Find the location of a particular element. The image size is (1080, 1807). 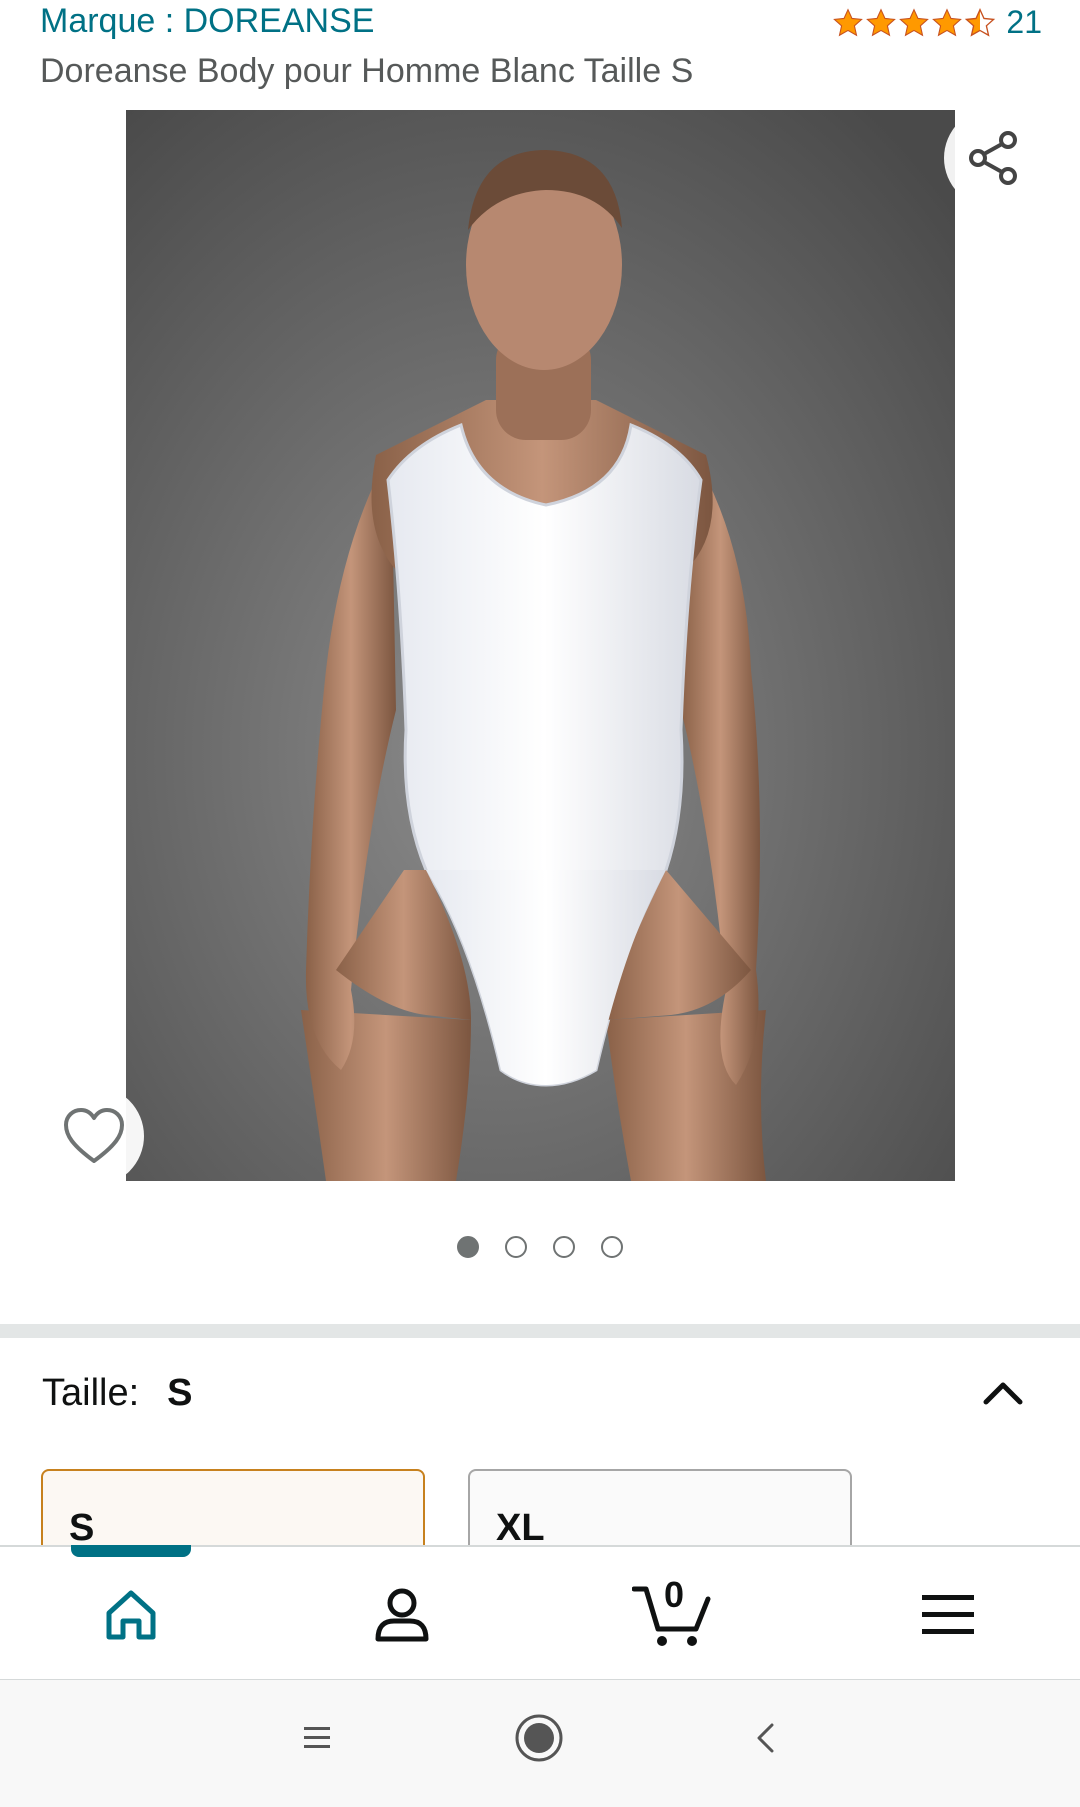

star-rating is located at coordinates (914, 23).